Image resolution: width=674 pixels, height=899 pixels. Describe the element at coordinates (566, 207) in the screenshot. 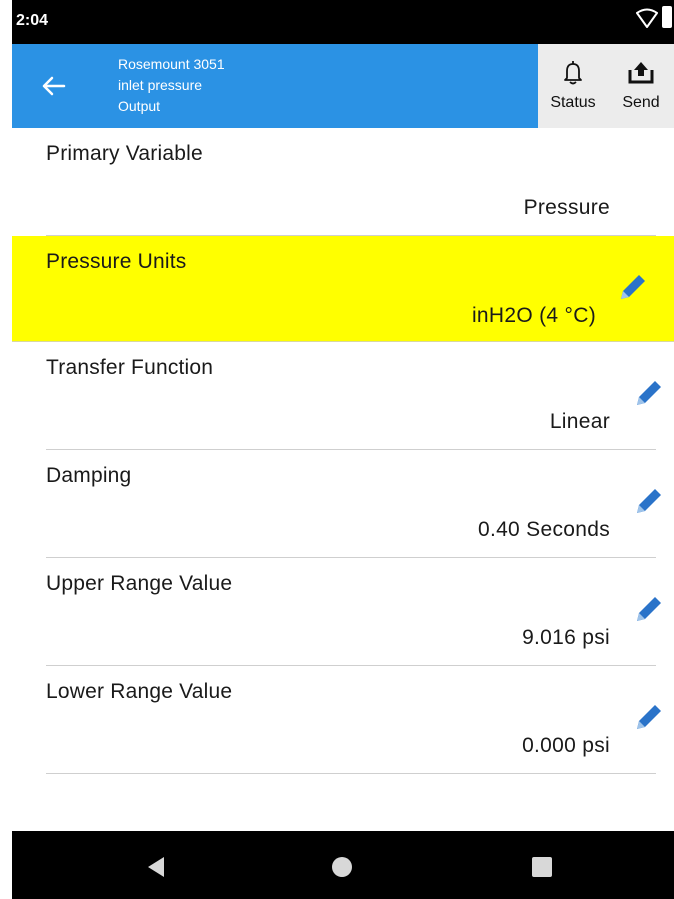

I see `row-value: Pressure` at that location.